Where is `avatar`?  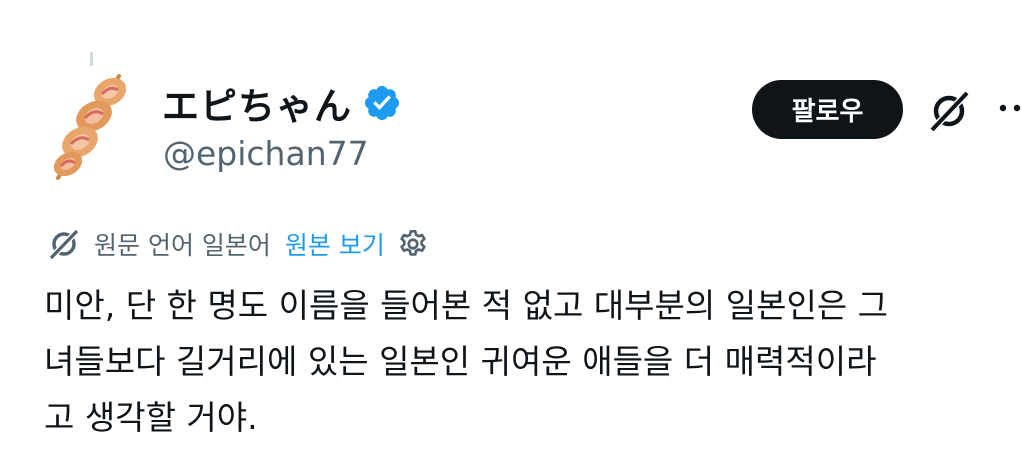 avatar is located at coordinates (90, 126).